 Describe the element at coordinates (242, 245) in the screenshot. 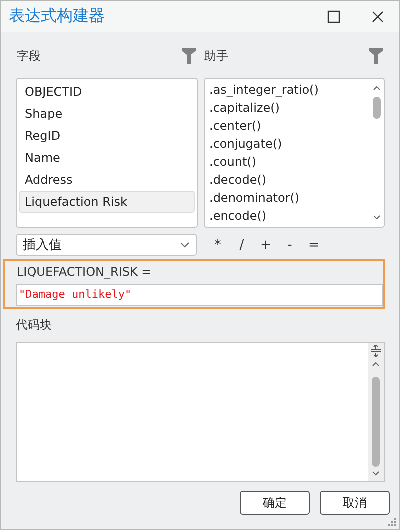

I see `operator-button: /` at that location.